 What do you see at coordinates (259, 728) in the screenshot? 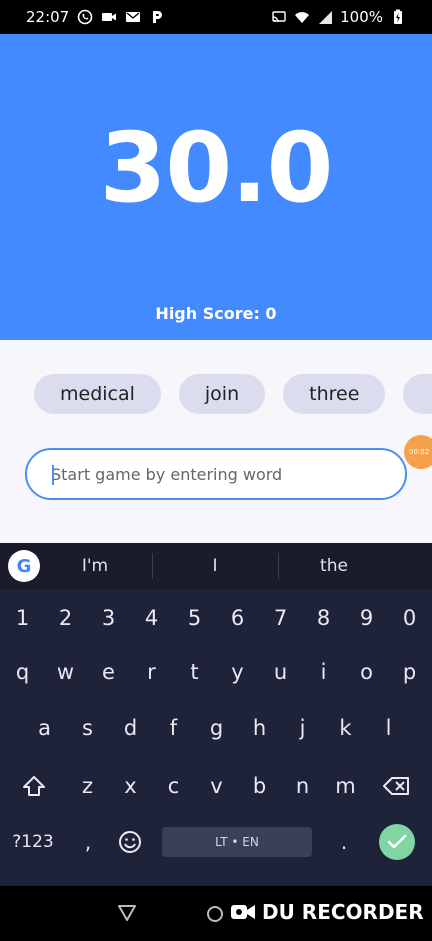
I see `key: h` at bounding box center [259, 728].